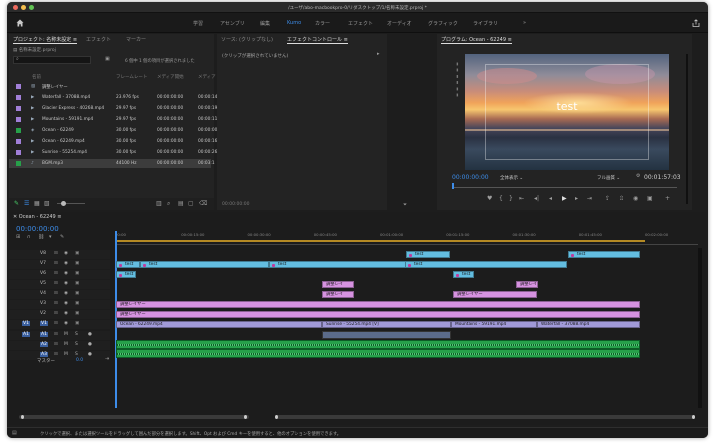 This screenshot has height=445, width=715. What do you see at coordinates (62, 237) in the screenshot?
I see `timeline-settings-icon: ✎` at bounding box center [62, 237].